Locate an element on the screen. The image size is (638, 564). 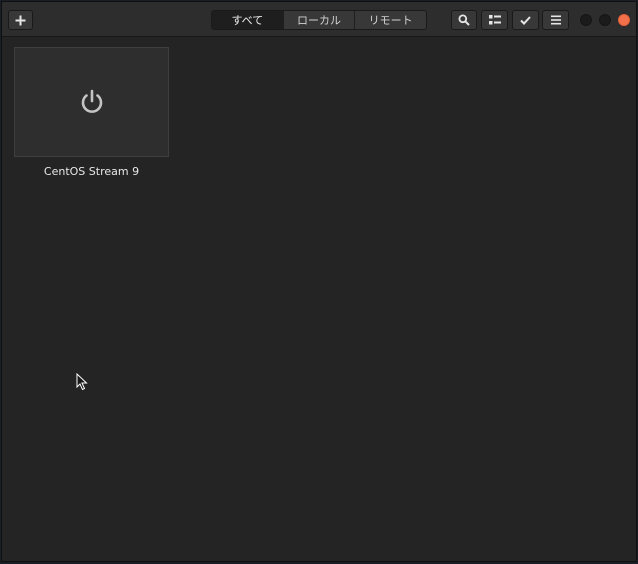
main-menu-button is located at coordinates (555, 20).